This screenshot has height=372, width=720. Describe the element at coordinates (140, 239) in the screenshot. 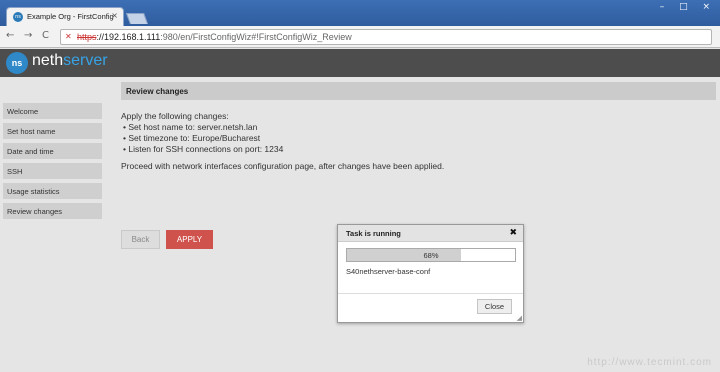

I see `back-button: Back` at that location.